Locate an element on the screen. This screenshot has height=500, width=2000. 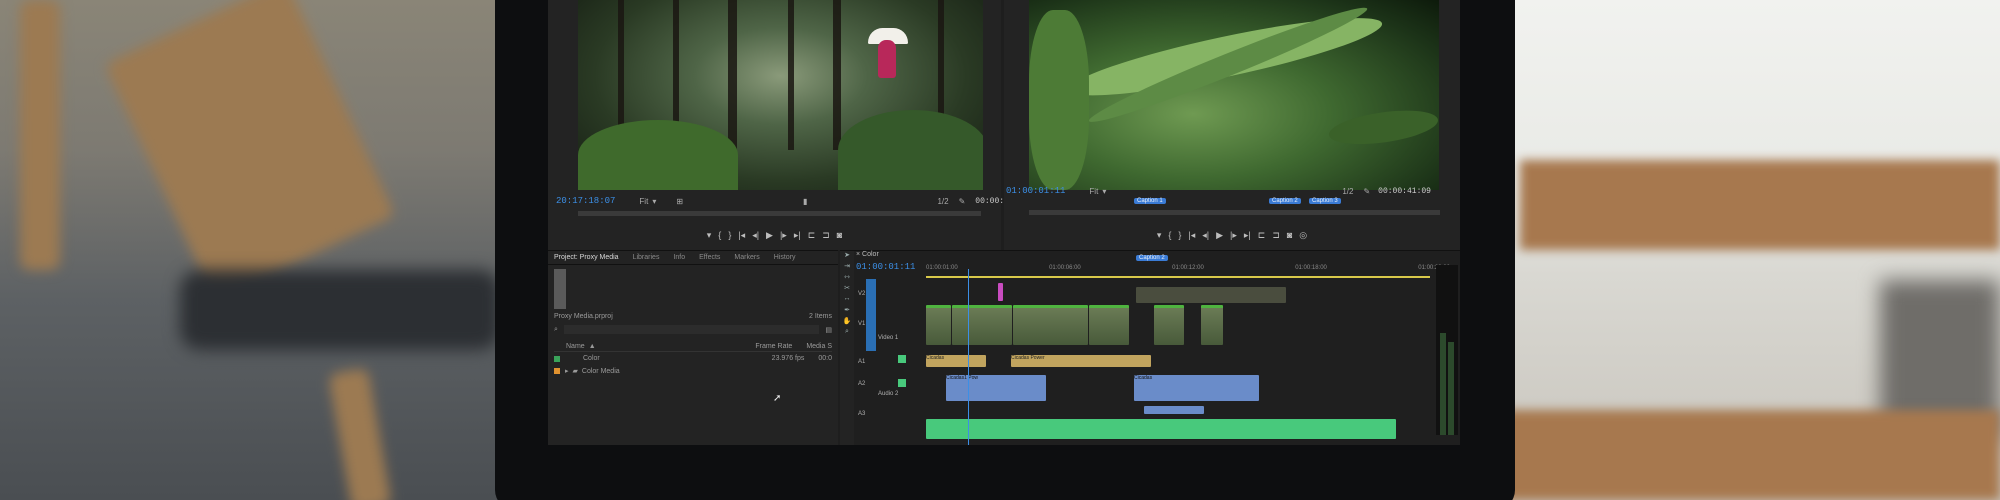
program-resolution-select: 1/2 is located at coordinates (1347, 191).